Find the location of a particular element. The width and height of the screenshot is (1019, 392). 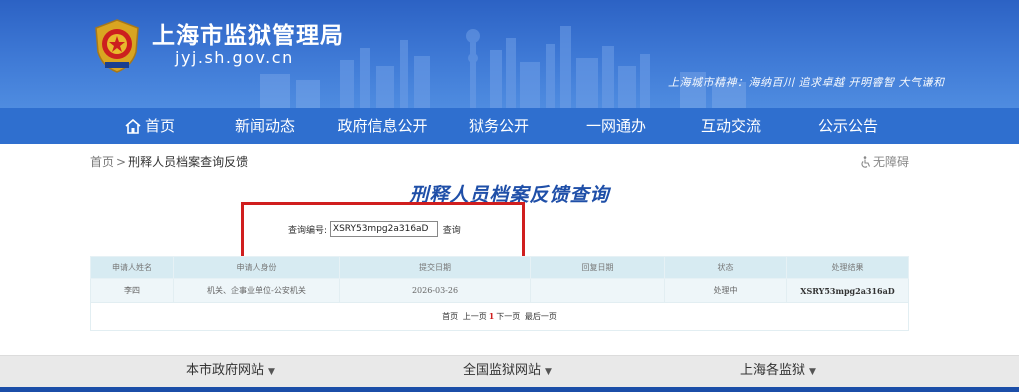

city-slogan: 上海城市精神：海纳百川 追求卓越 开明睿智 大气谦和 is located at coordinates (806, 82).